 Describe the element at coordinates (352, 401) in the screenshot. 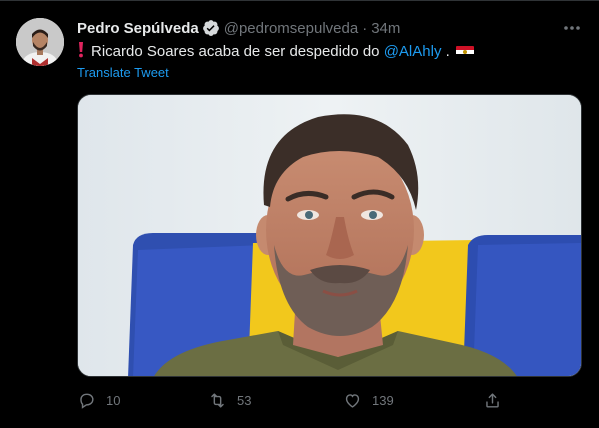

I see `heart-icon` at that location.